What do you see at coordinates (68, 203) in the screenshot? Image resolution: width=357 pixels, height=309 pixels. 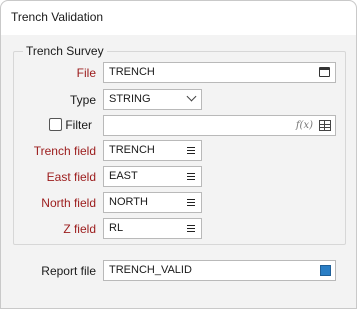 I see `north-field-label: North field` at bounding box center [68, 203].